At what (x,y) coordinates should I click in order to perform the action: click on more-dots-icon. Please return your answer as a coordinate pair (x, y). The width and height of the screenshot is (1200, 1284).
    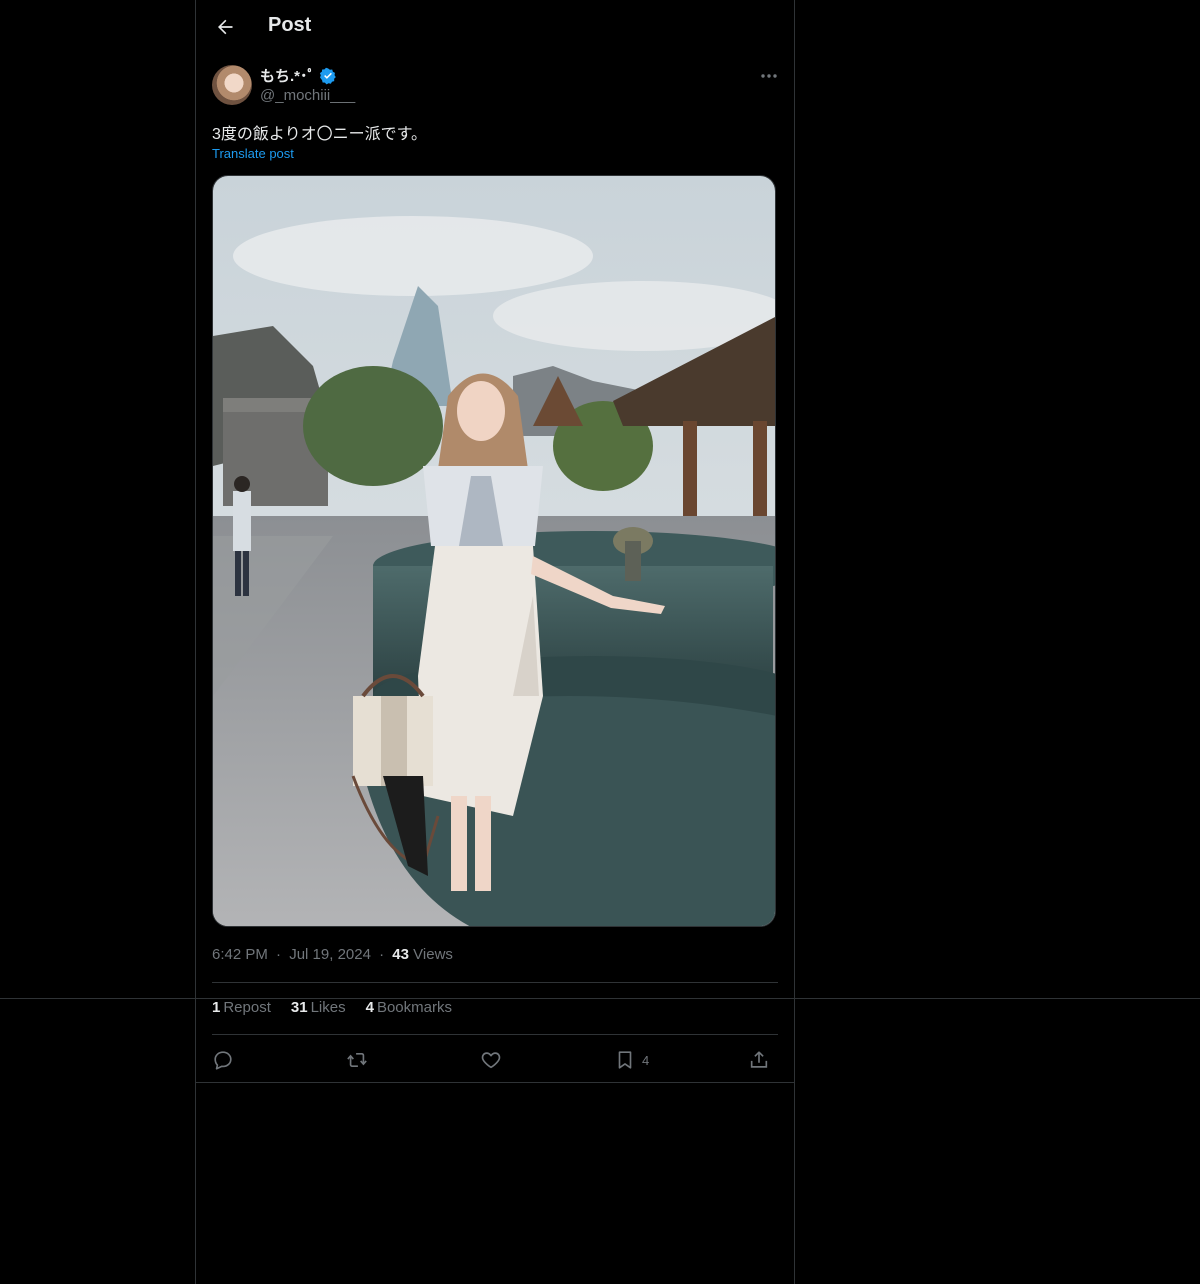
    Looking at the image, I should click on (769, 76).